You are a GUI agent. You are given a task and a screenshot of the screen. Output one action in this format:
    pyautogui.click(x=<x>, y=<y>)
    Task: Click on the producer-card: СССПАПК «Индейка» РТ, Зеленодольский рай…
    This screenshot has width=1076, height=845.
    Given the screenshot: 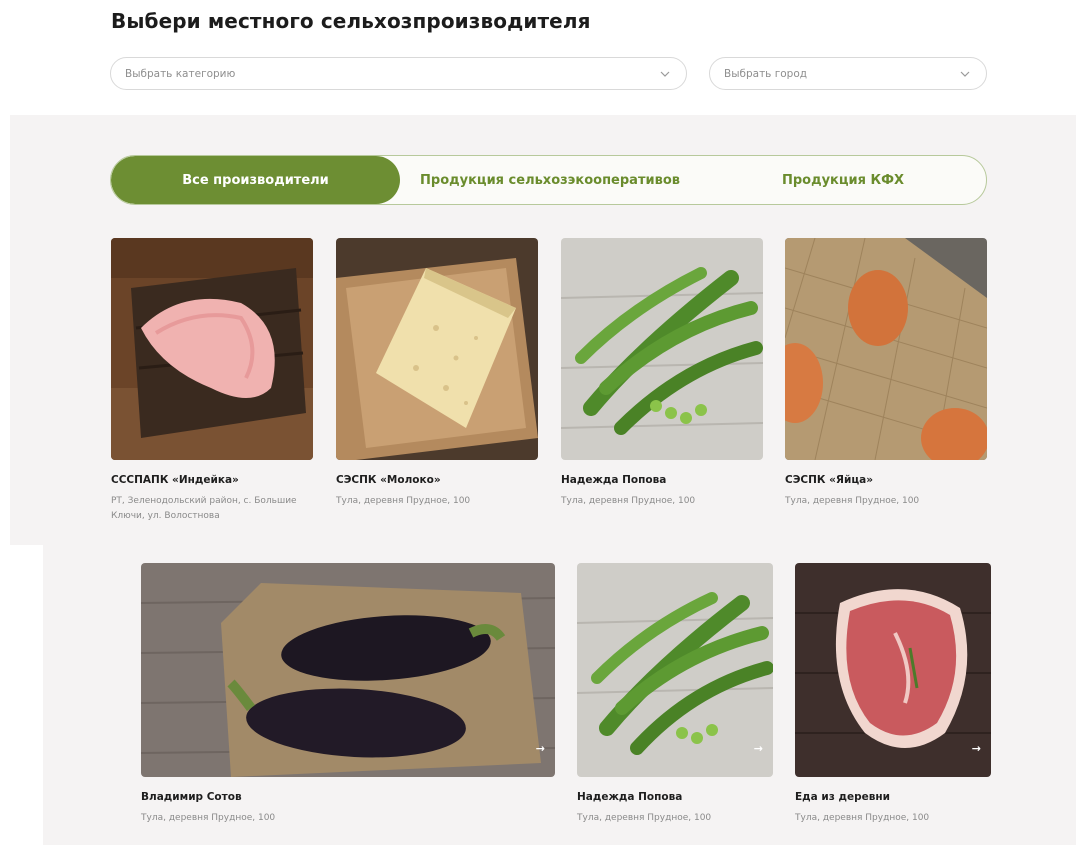 What is the action you would take?
    pyautogui.click(x=212, y=381)
    